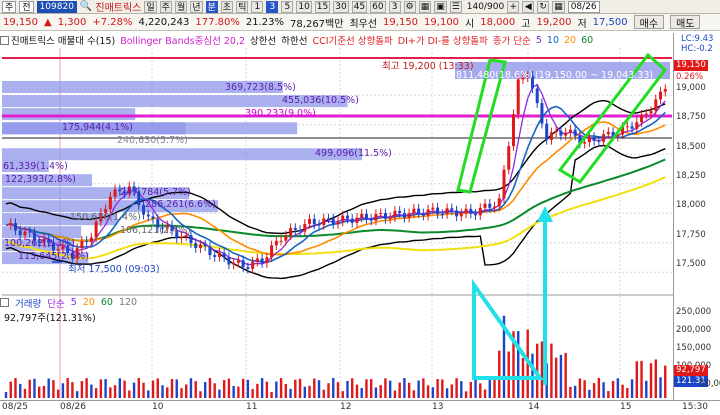 The height and width of the screenshot is (415, 720). I want to click on xtick-6: 14, so click(534, 407).